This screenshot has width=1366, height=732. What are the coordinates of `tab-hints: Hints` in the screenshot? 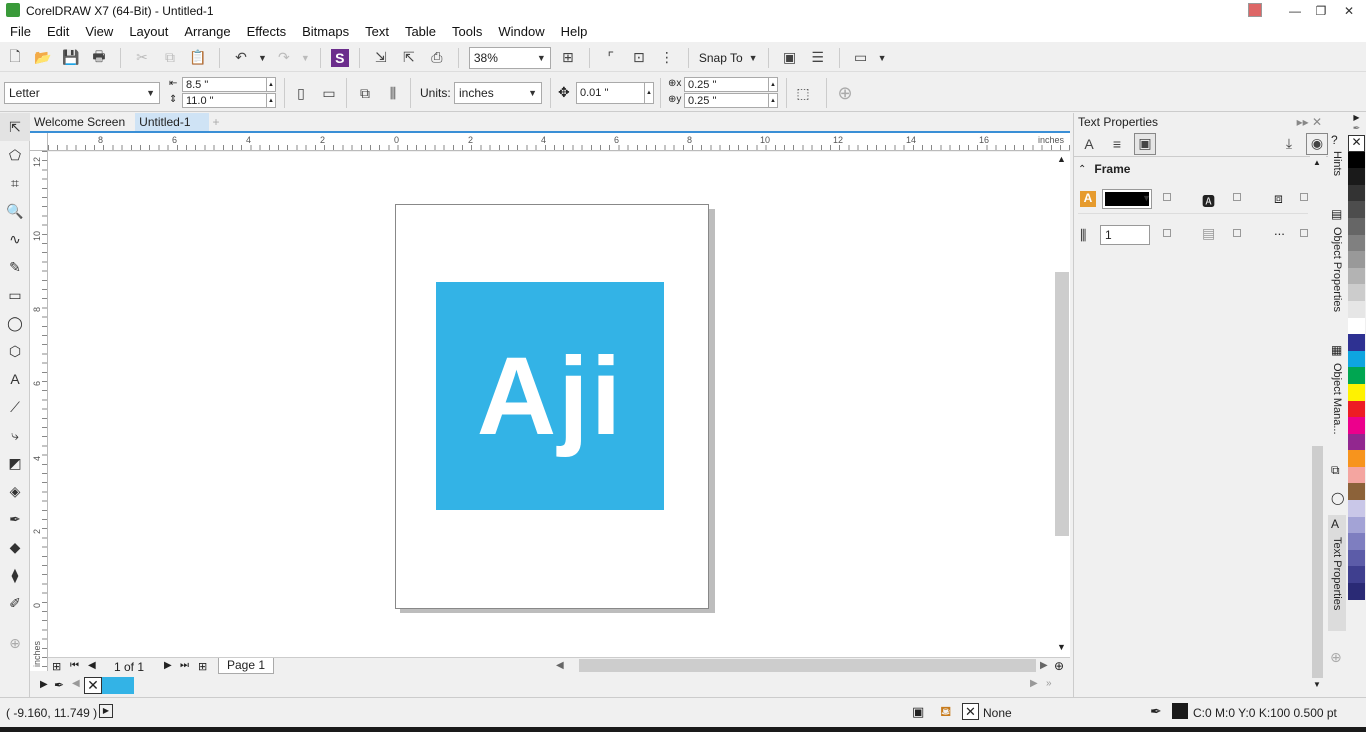 It's located at (1337, 163).